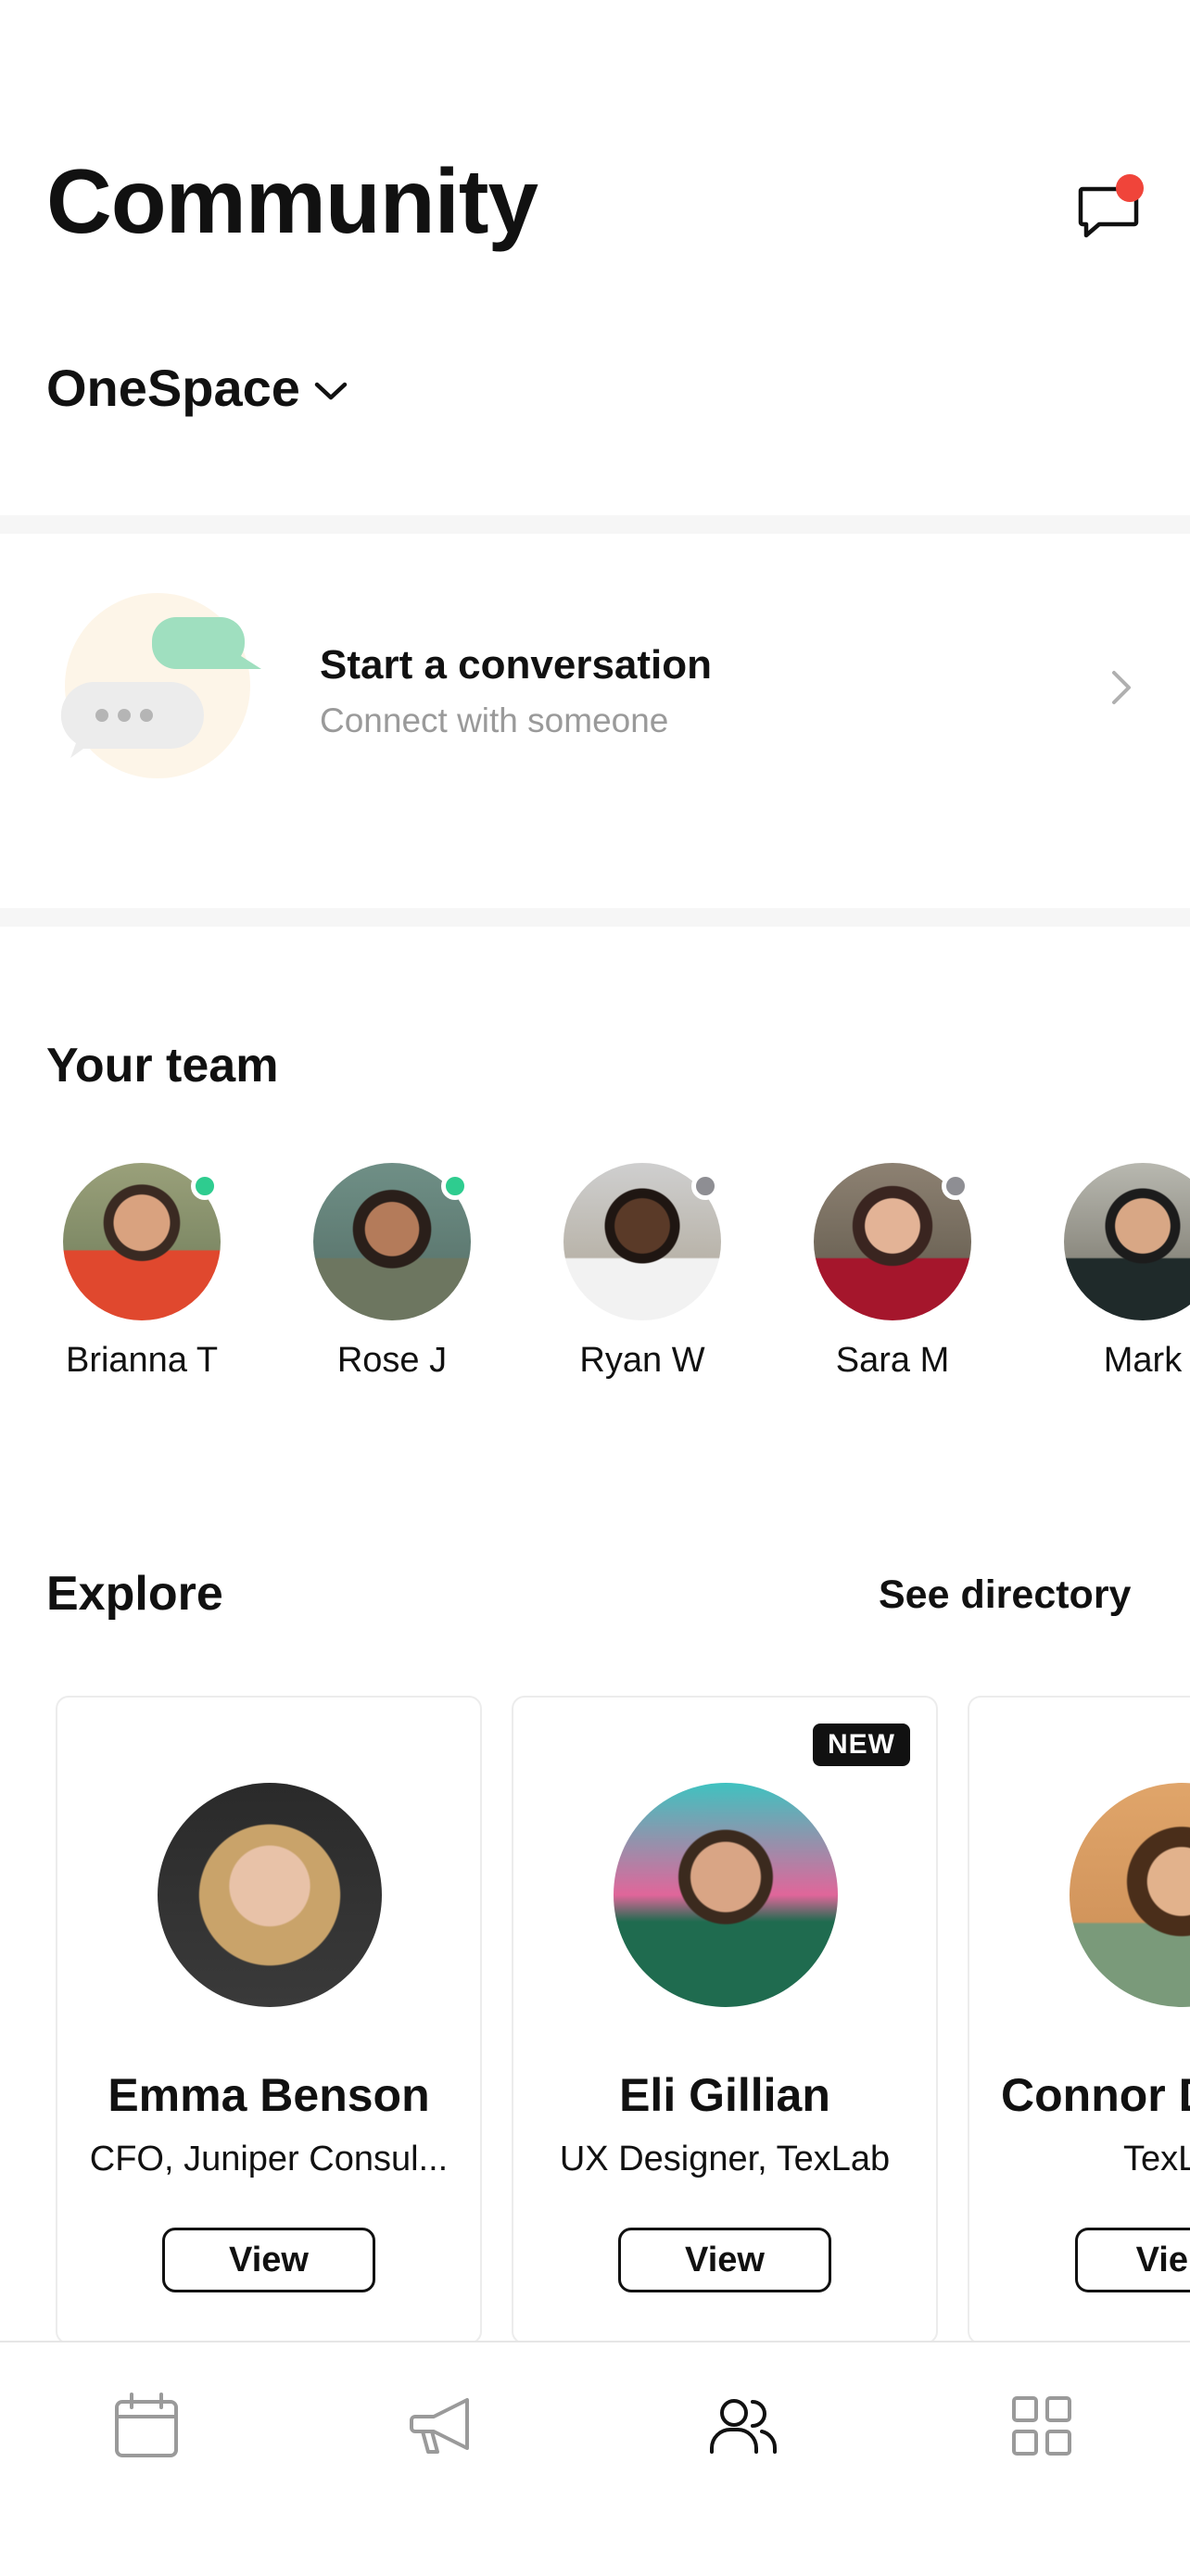 This screenshot has height=2576, width=1190. Describe the element at coordinates (142, 1360) in the screenshot. I see `member-name: Brianna T` at that location.